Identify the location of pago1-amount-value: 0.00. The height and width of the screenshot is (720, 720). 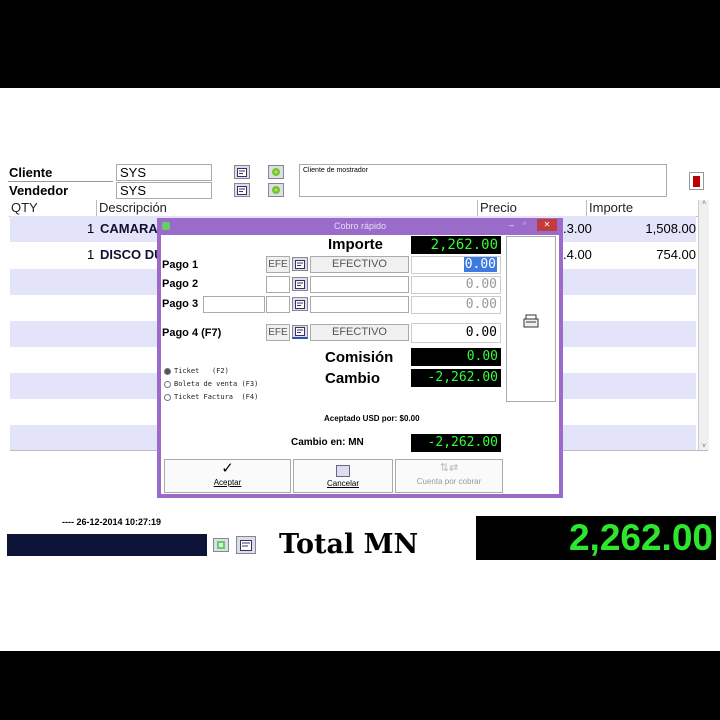
(480, 264).